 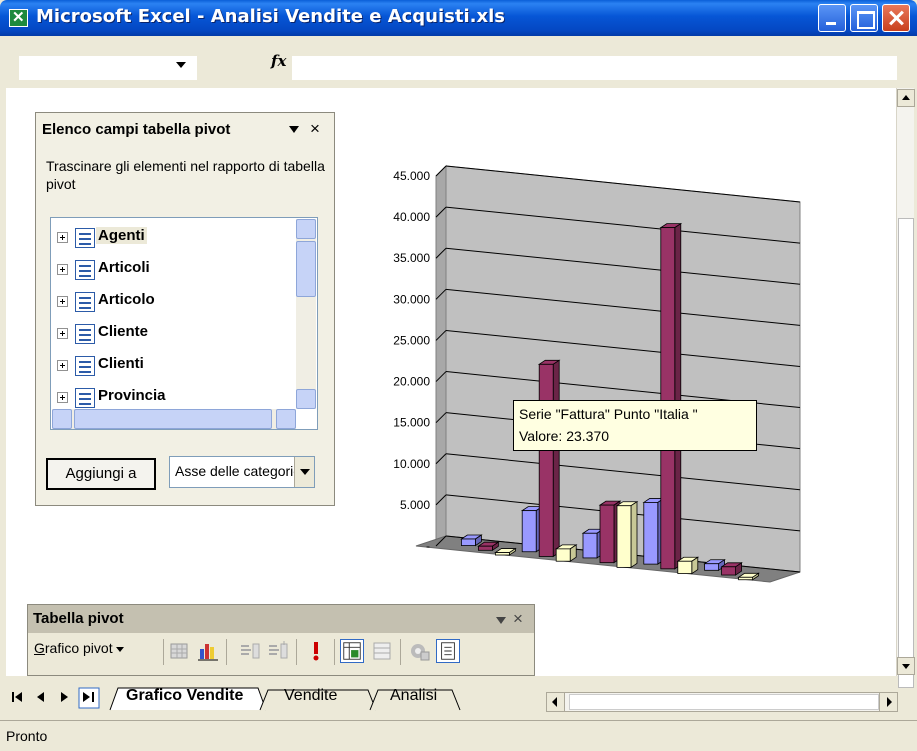 What do you see at coordinates (906, 453) in the screenshot?
I see `vertical-scroll-thumb` at bounding box center [906, 453].